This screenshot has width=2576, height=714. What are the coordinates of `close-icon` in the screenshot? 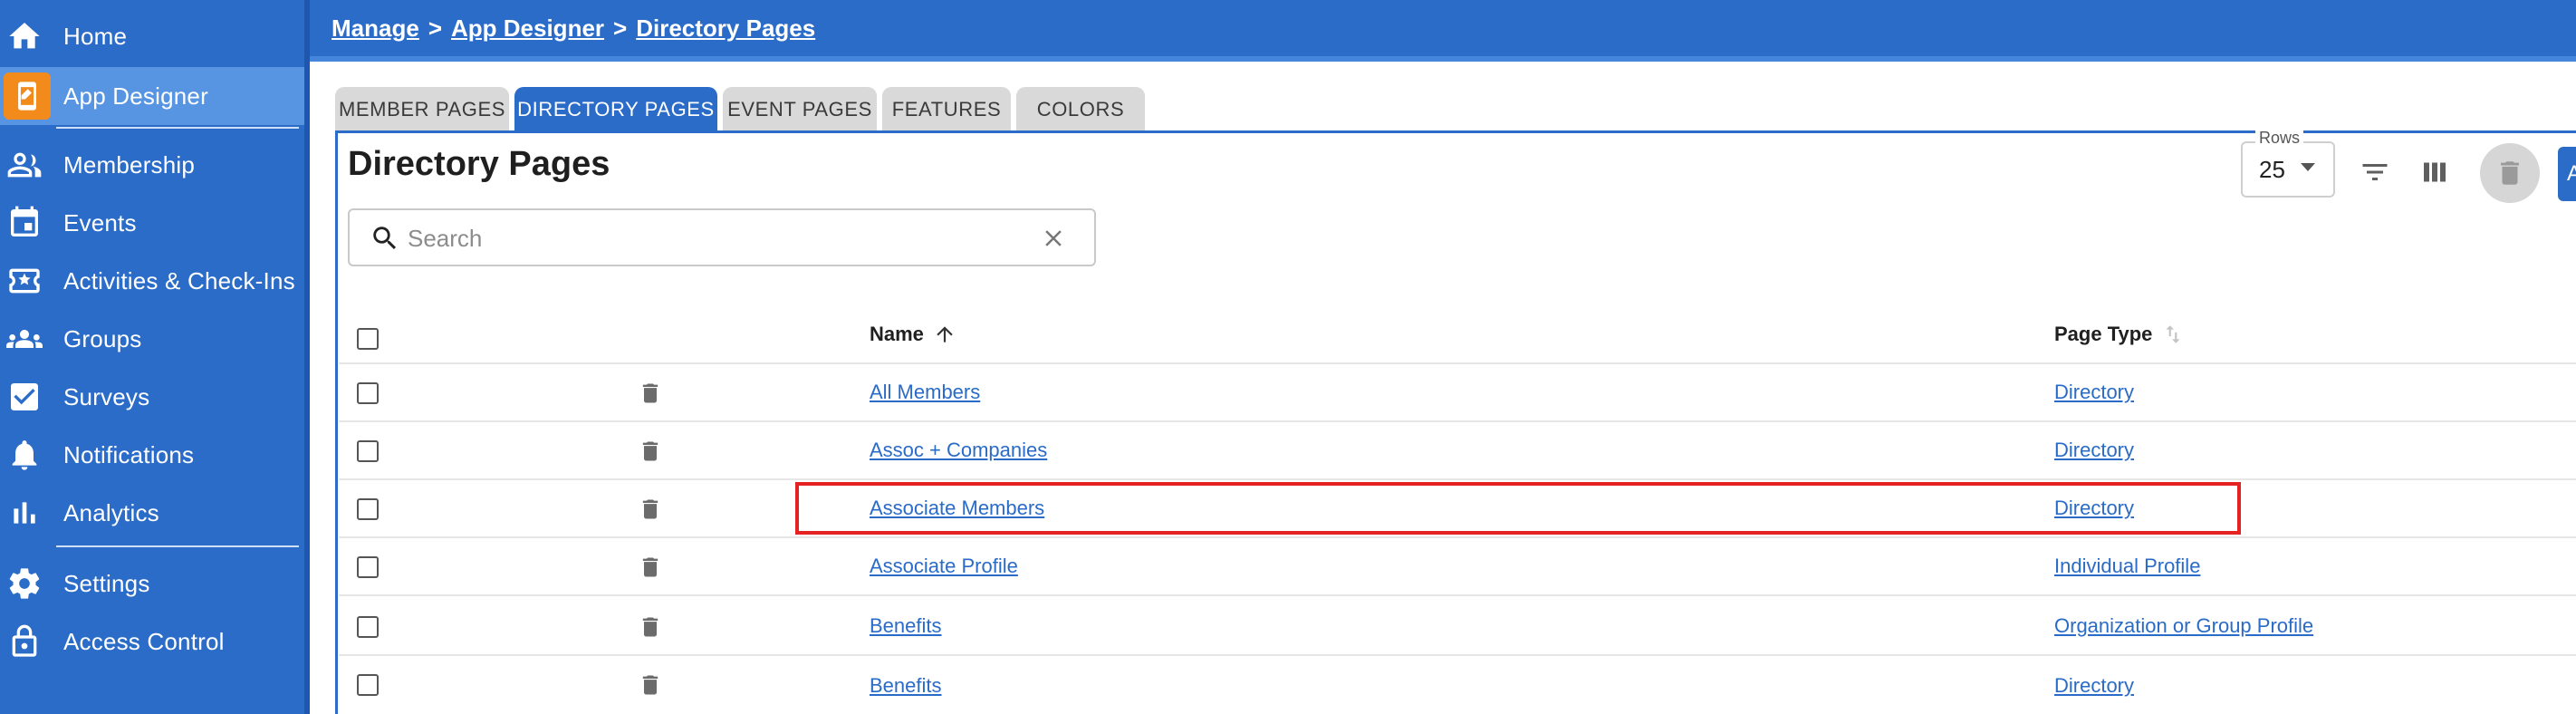 It's located at (1053, 239).